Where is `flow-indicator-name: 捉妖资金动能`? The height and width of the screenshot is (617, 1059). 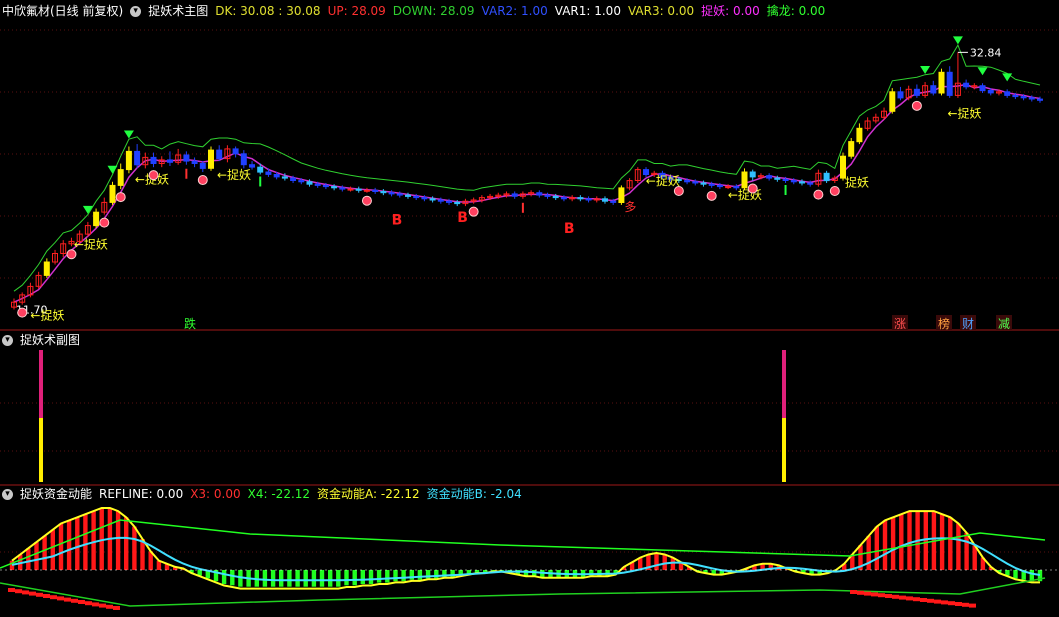 flow-indicator-name: 捉妖资金动能 is located at coordinates (56, 494).